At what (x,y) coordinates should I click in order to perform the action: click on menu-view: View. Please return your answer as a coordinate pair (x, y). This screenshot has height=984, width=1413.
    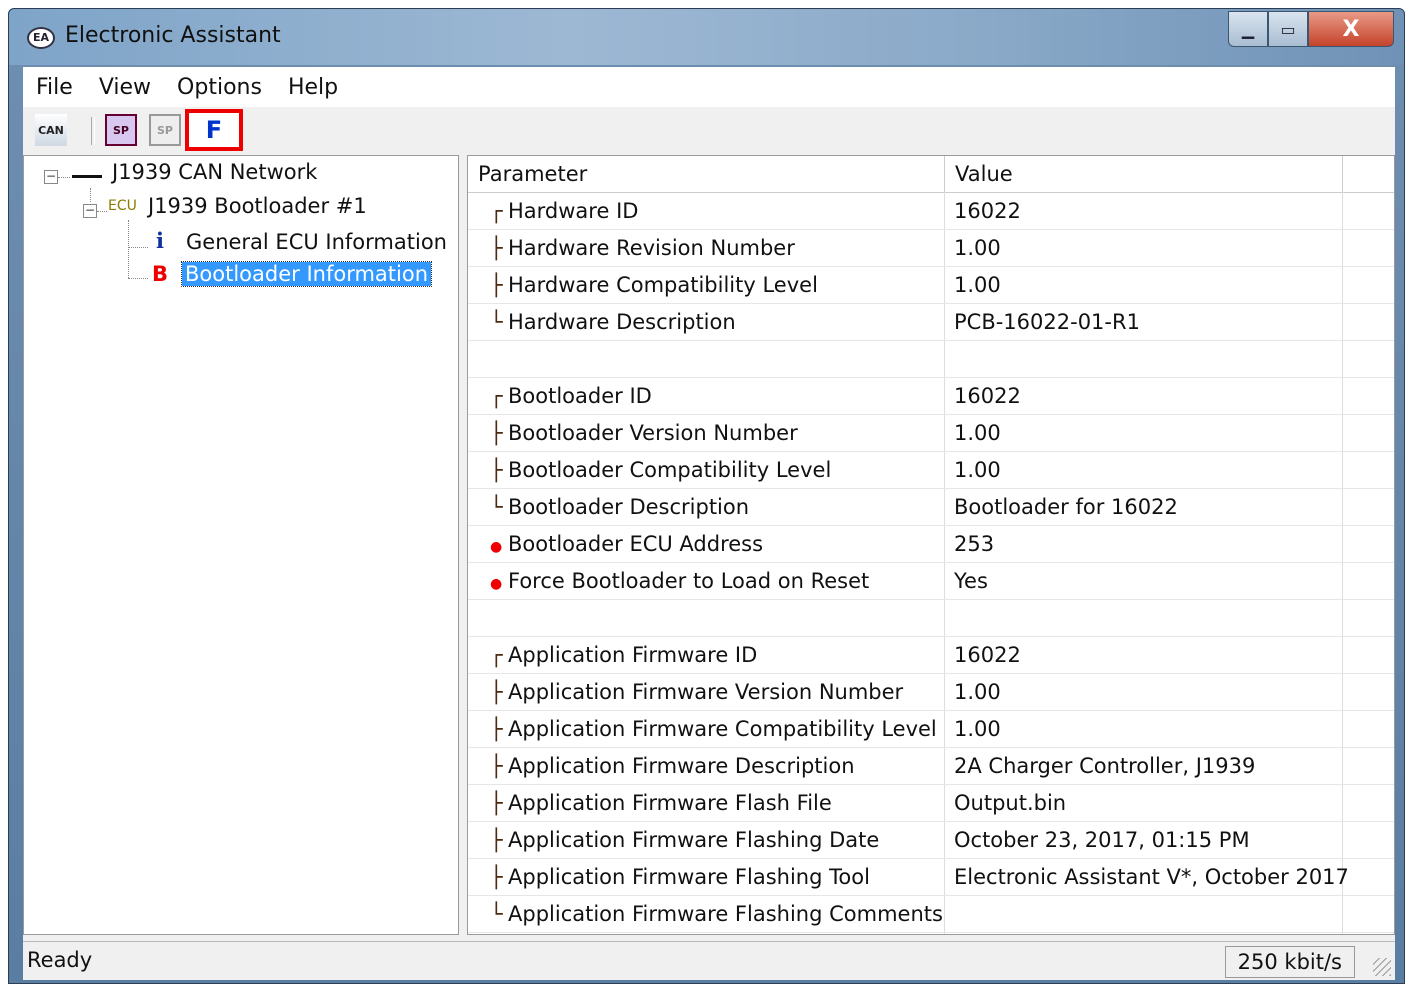
    Looking at the image, I should click on (125, 87).